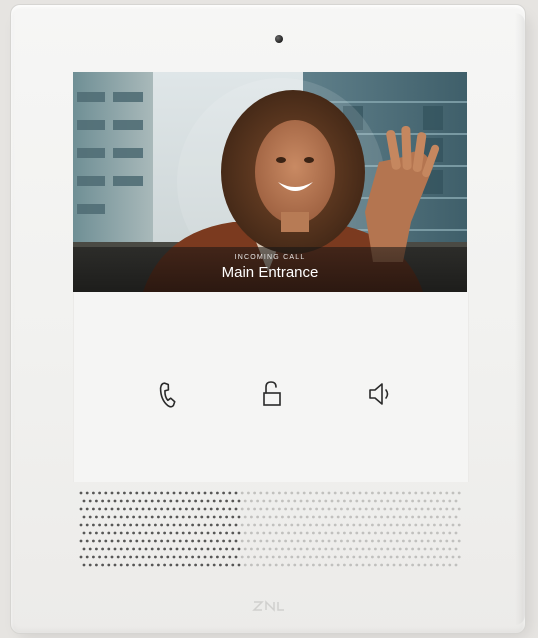 The width and height of the screenshot is (538, 638). I want to click on answer-call-button, so click(168, 394).